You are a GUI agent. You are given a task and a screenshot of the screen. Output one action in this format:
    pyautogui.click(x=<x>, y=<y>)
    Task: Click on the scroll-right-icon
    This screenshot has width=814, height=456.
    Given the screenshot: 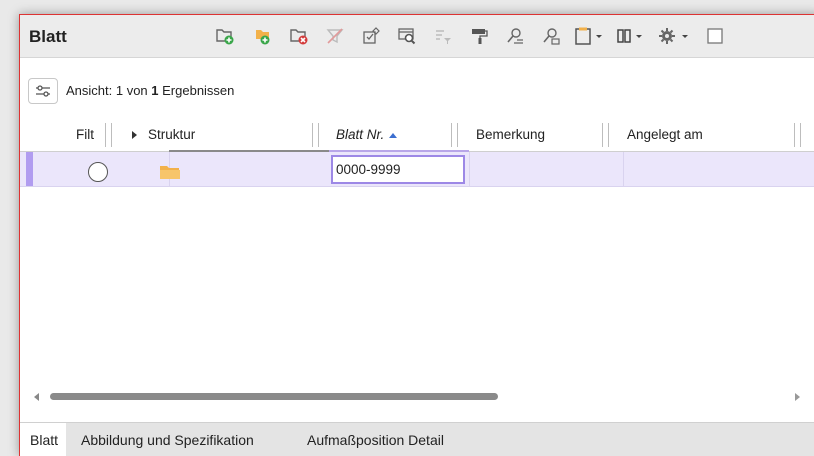 What is the action you would take?
    pyautogui.click(x=797, y=397)
    